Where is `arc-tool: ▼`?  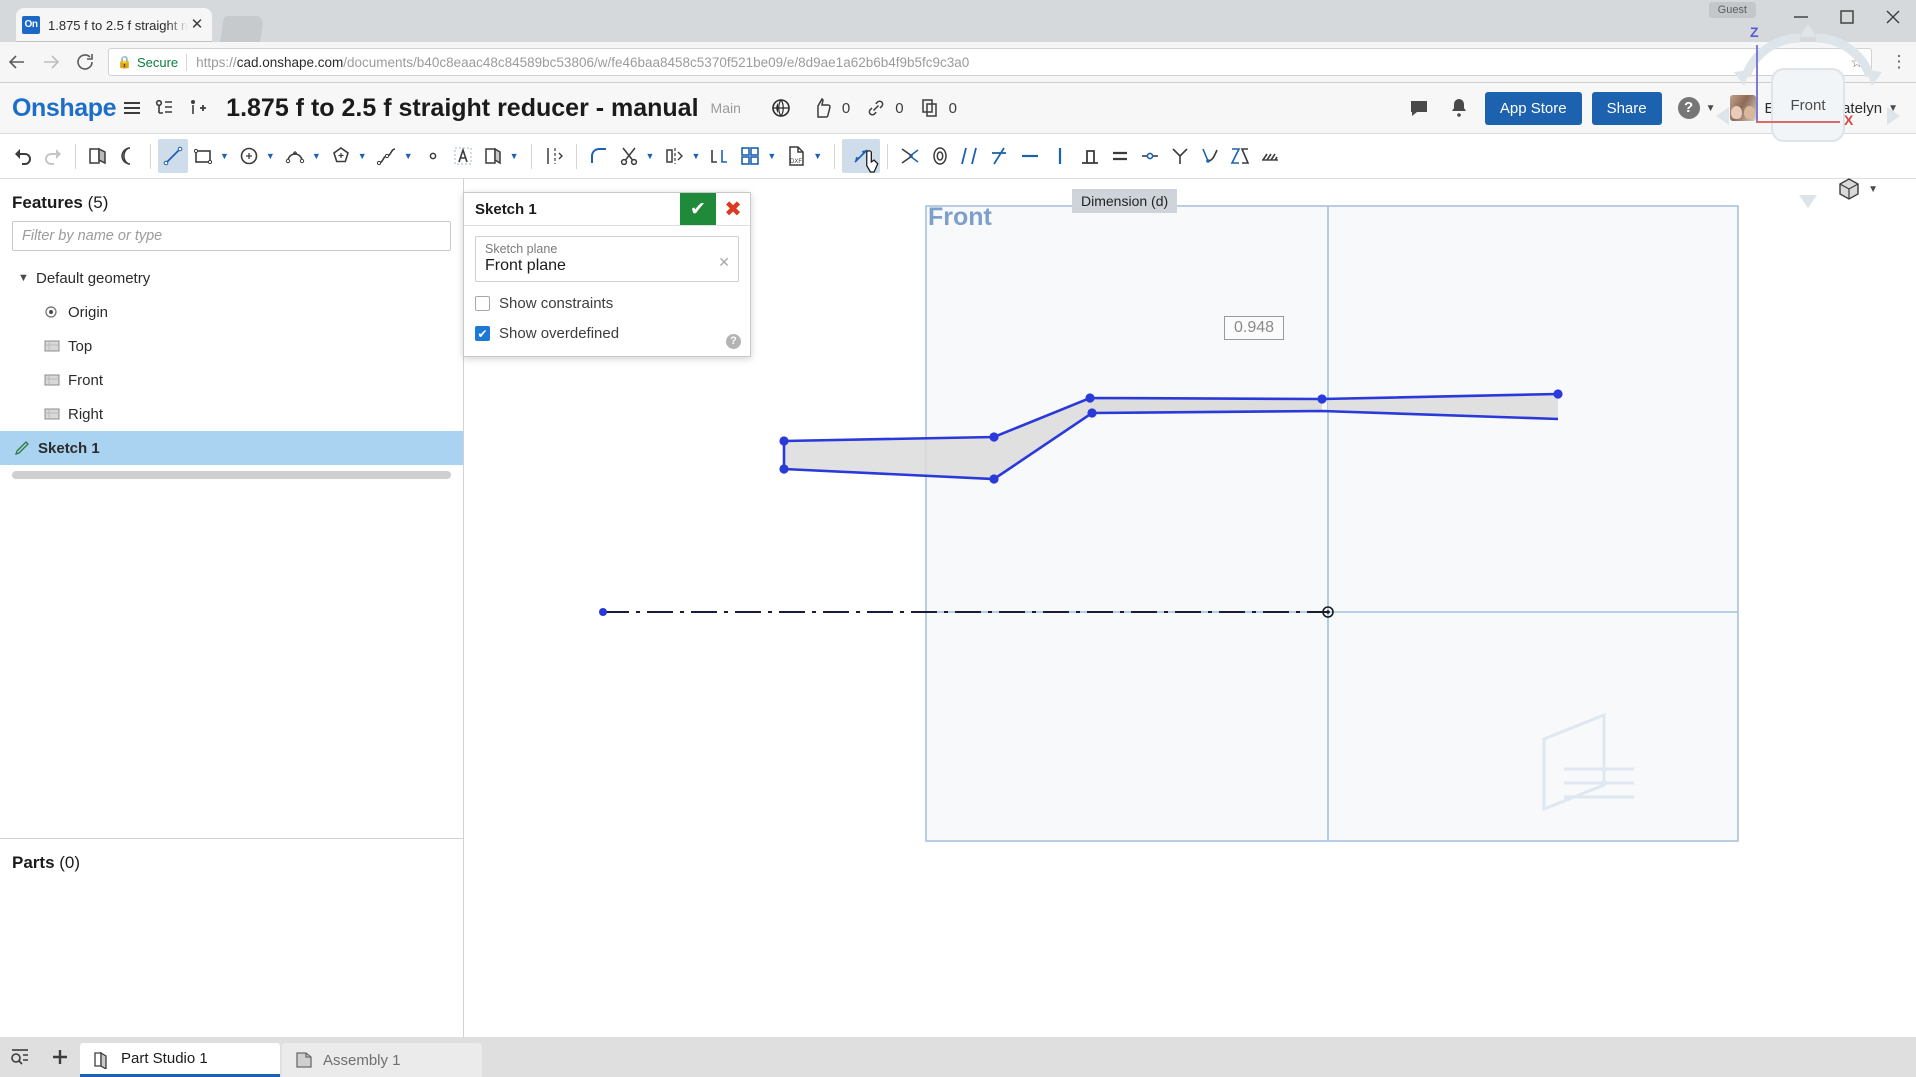 arc-tool: ▼ is located at coordinates (303, 156).